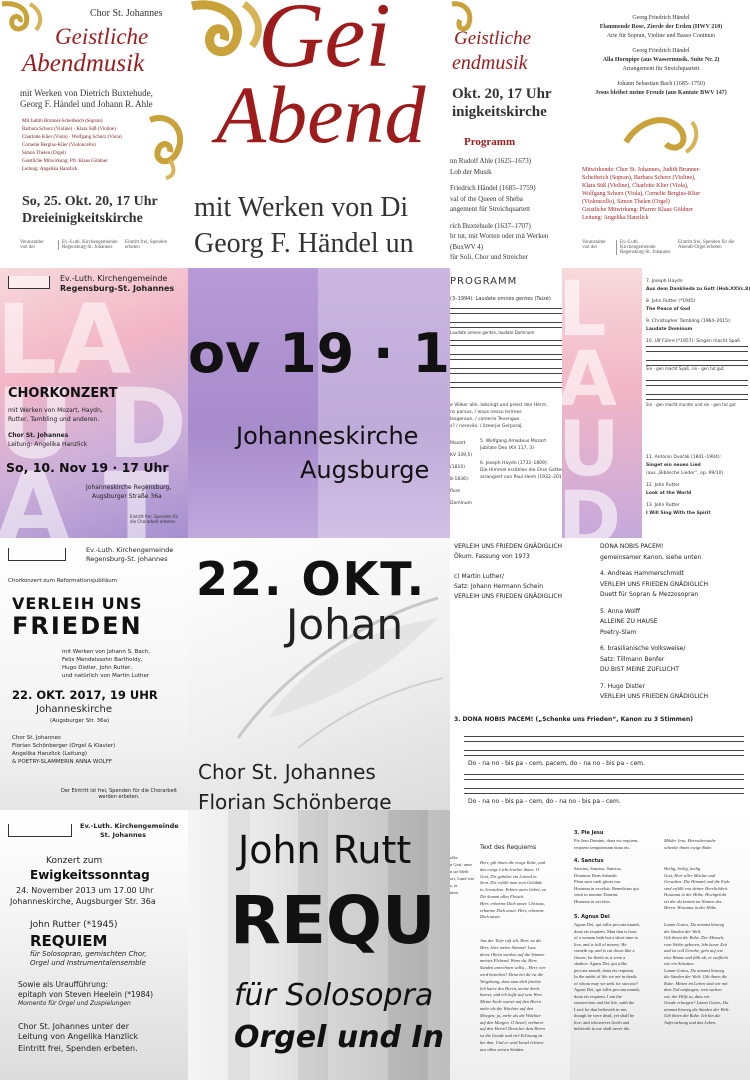  I want to click on program-item: arrangiert von Paul Heim (1932–2016), so click(521, 477).